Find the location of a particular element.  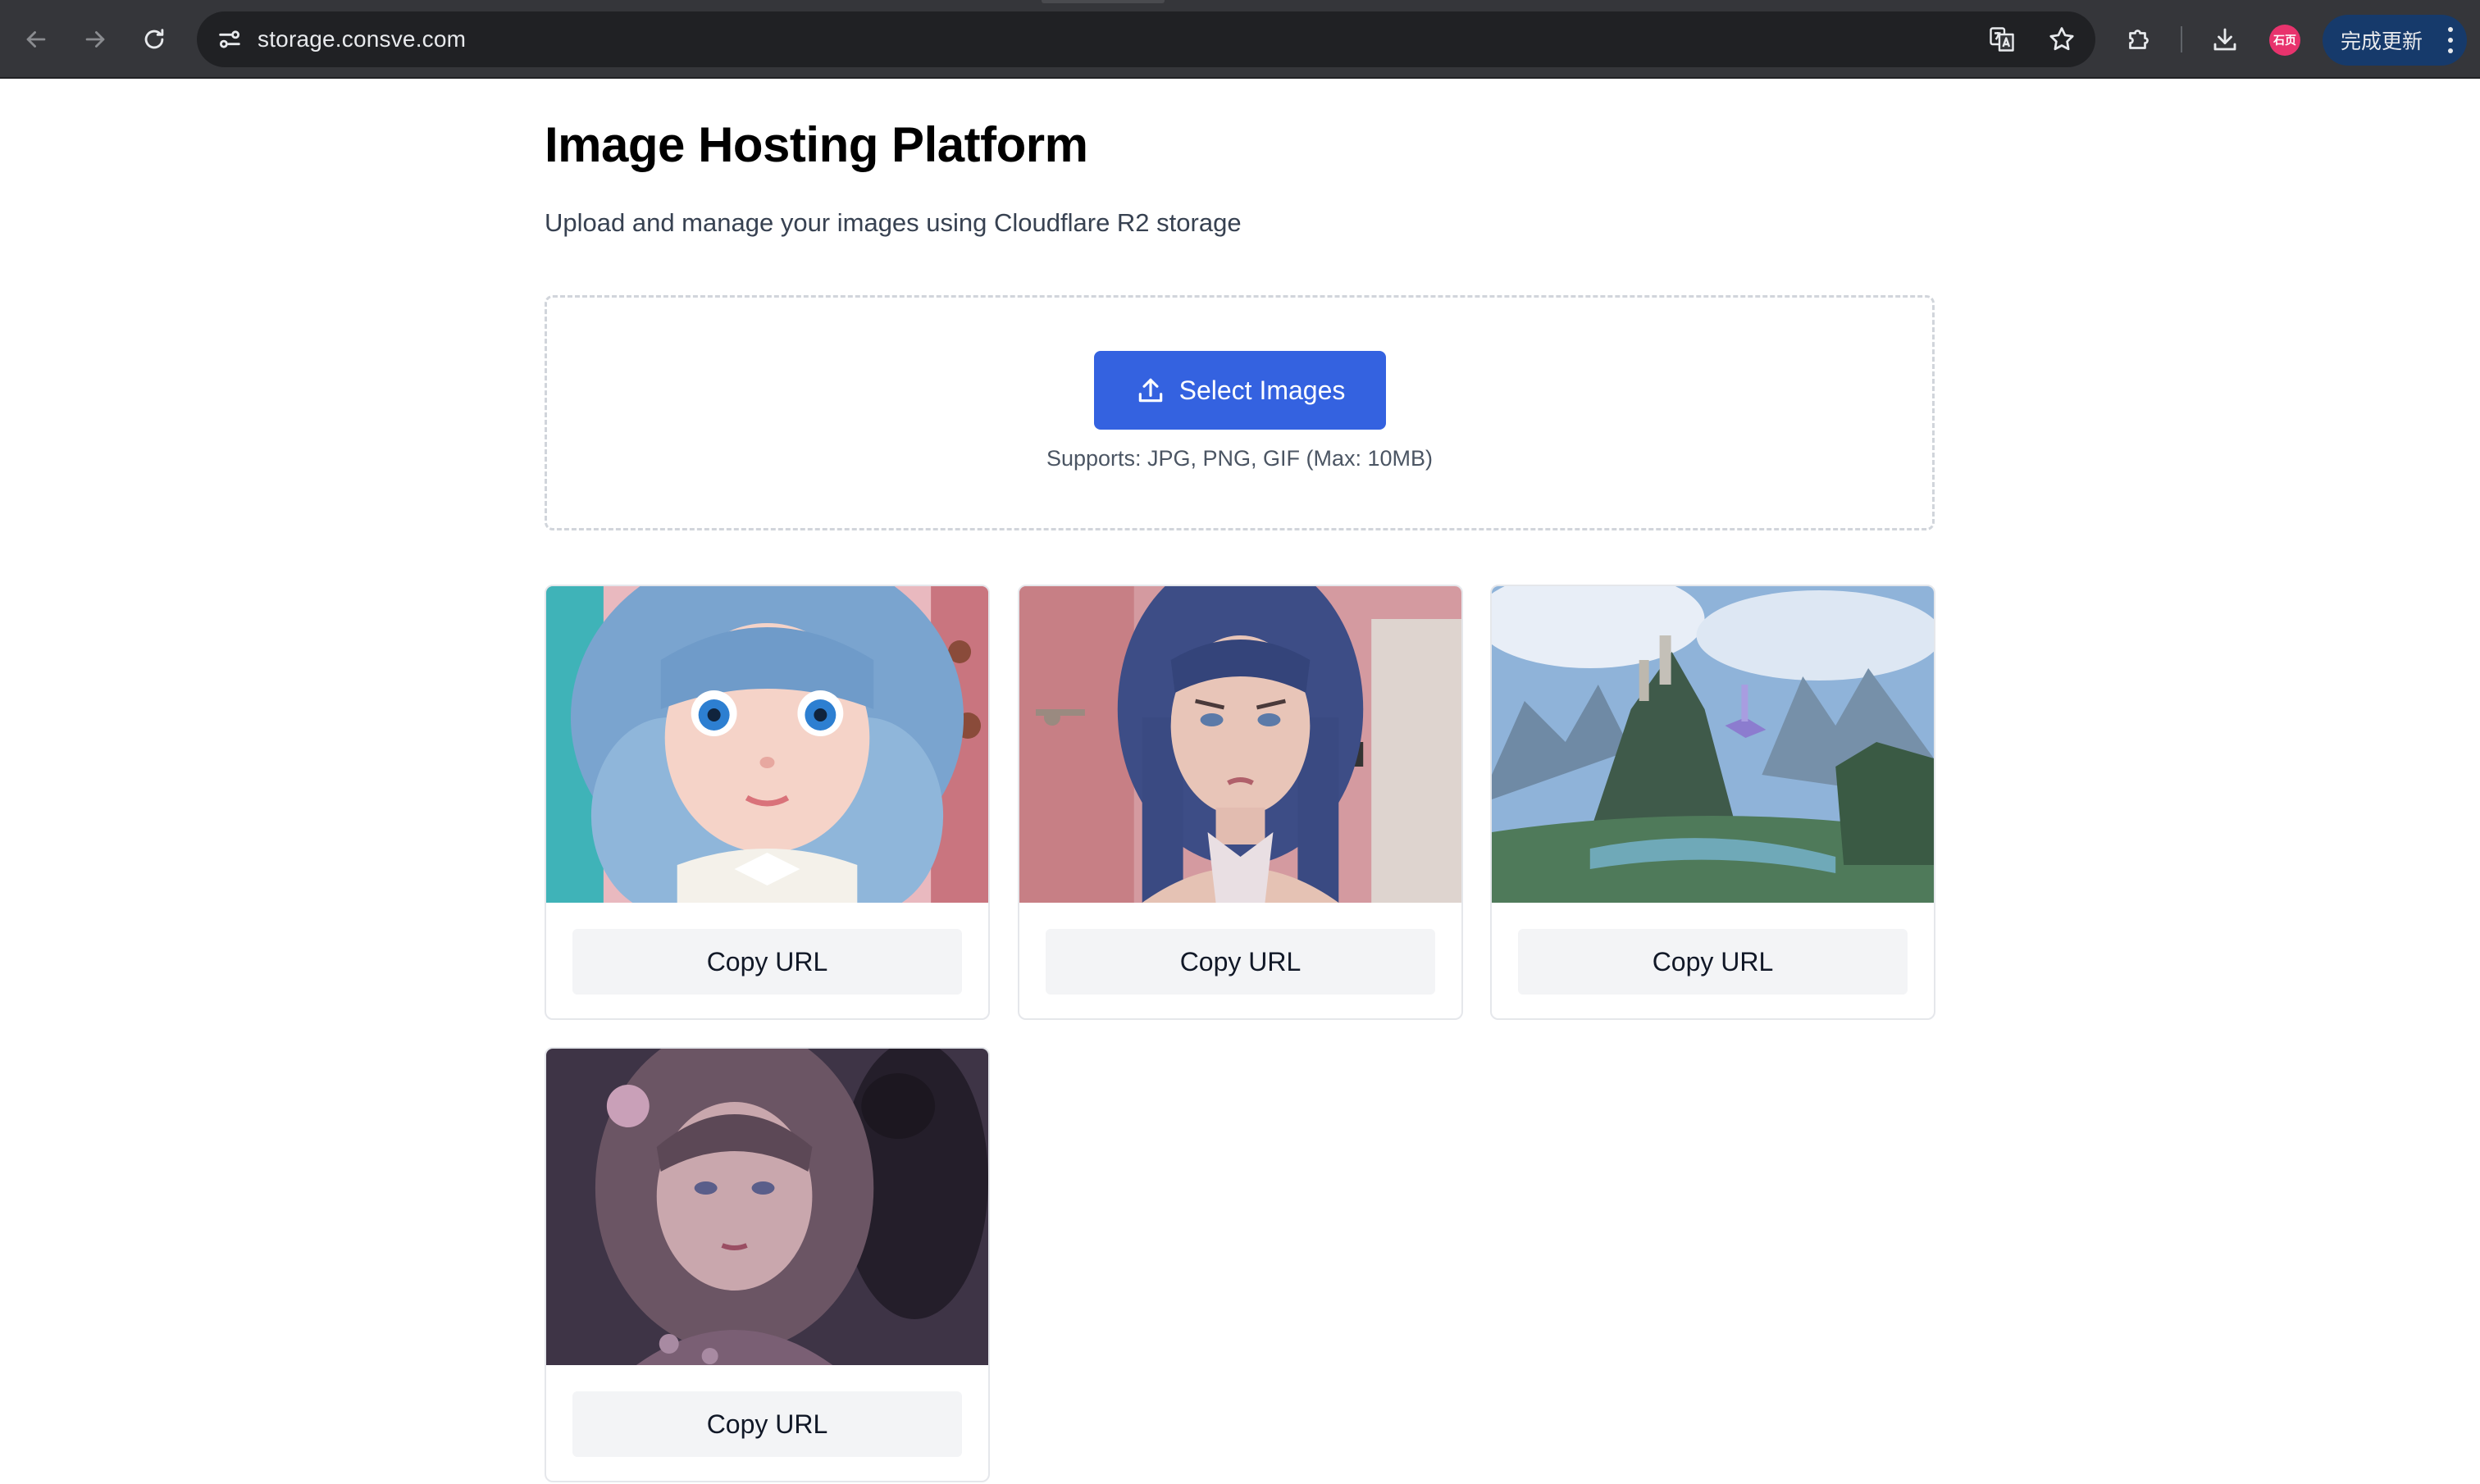

browser-toolbar: storage.consve.com 石页 完成更新 is located at coordinates (1240, 39).